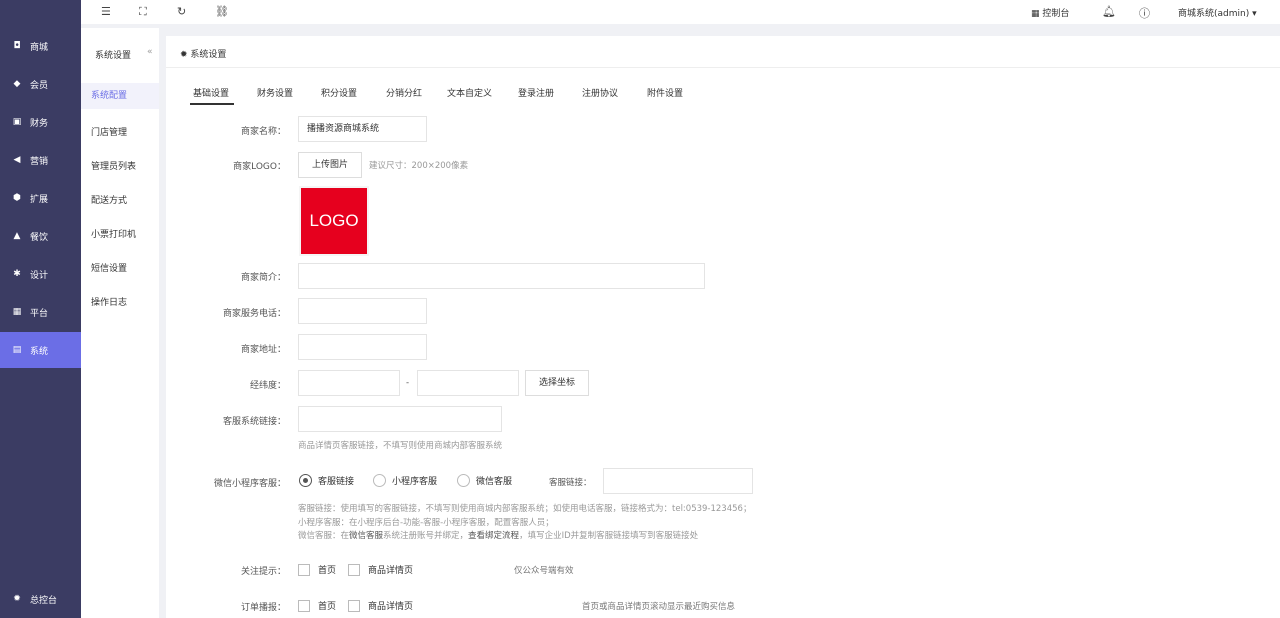  What do you see at coordinates (570, 483) in the screenshot?
I see `wx-link-label: 客服链接：` at bounding box center [570, 483].